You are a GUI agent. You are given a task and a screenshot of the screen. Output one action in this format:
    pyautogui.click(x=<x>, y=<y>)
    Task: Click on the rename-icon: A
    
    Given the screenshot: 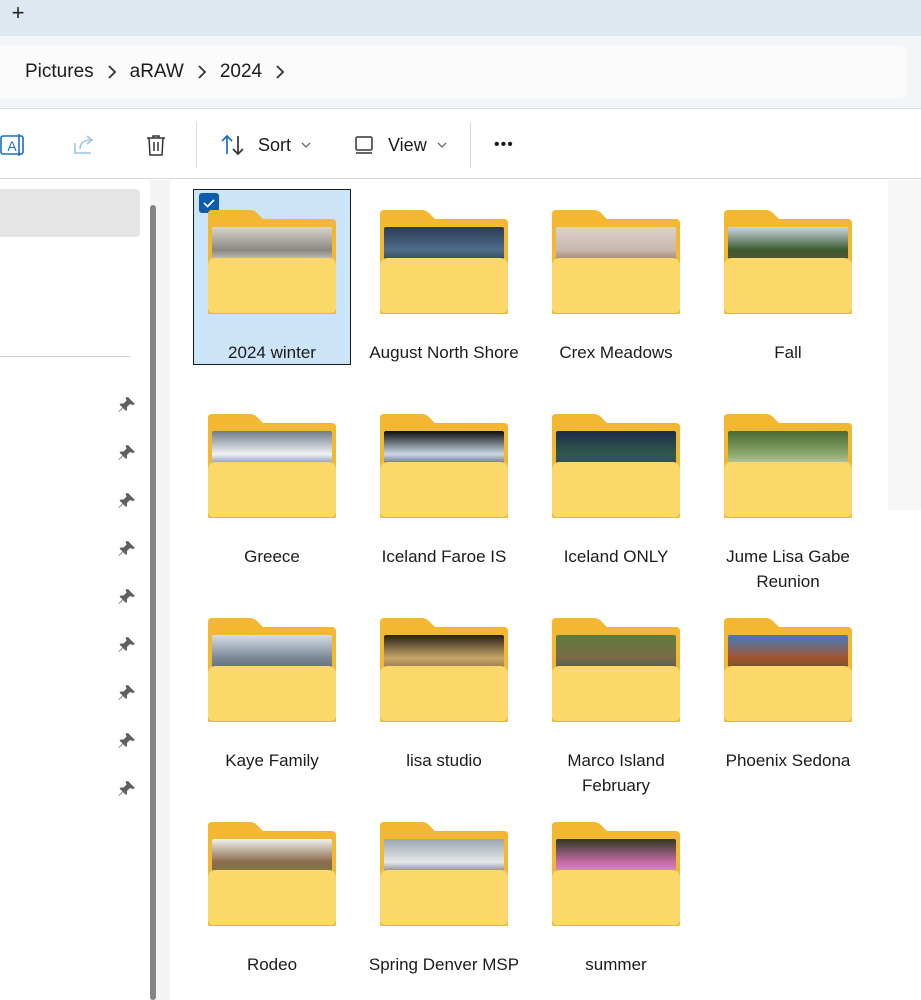 What is the action you would take?
    pyautogui.click(x=12, y=145)
    